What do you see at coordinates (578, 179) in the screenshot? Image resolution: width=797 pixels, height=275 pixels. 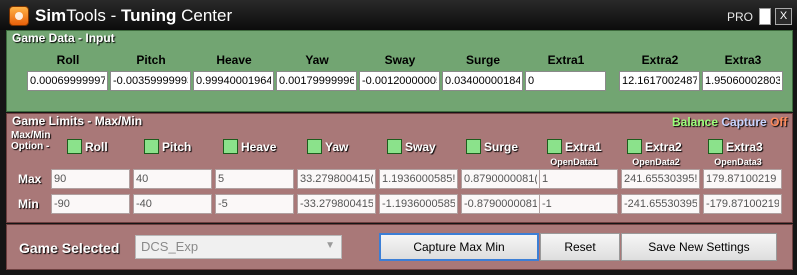 I see `max-input-extra1` at bounding box center [578, 179].